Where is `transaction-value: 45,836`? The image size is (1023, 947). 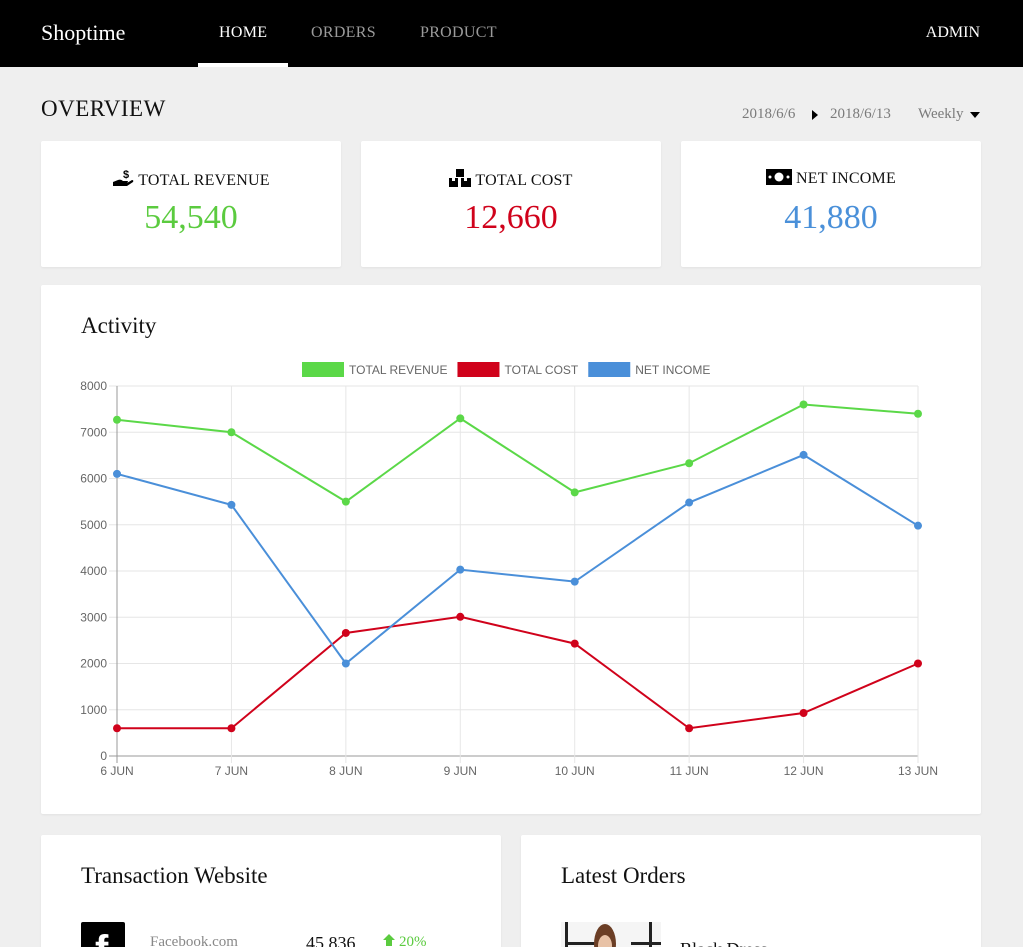 transaction-value: 45,836 is located at coordinates (331, 940).